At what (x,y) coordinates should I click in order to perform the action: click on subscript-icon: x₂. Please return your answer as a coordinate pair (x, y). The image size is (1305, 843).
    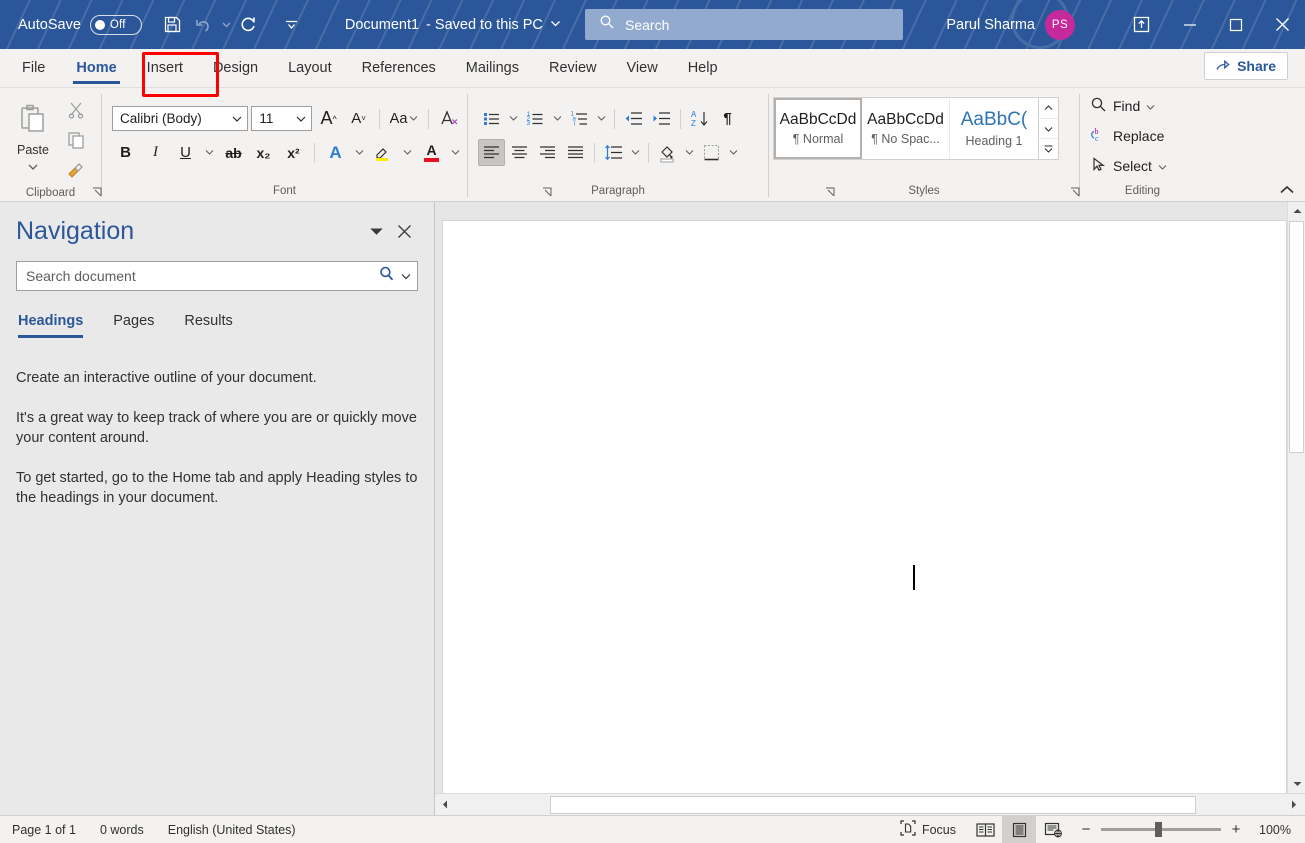
    Looking at the image, I should click on (263, 152).